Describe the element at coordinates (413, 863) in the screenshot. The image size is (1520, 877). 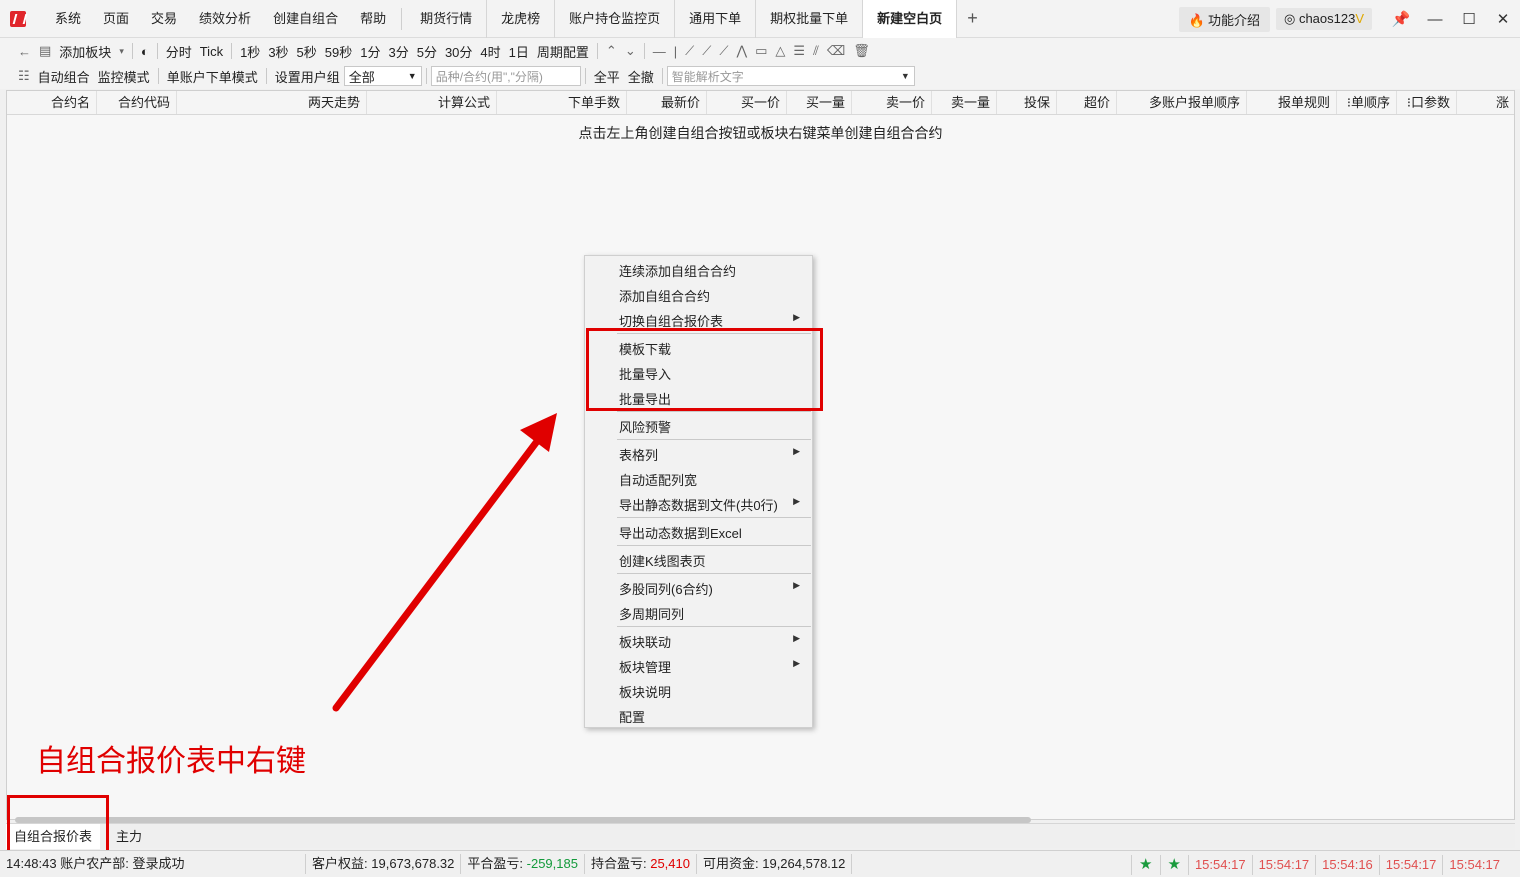
I see `equity-value: 19,673,678.32` at that location.